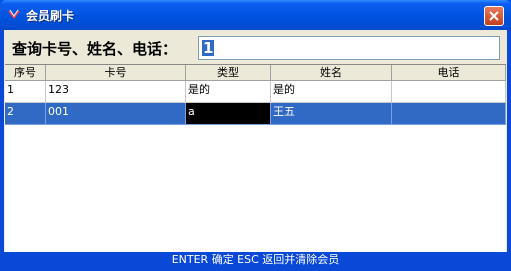  I want to click on table-row: 1 123 是的 是的, so click(255, 92).